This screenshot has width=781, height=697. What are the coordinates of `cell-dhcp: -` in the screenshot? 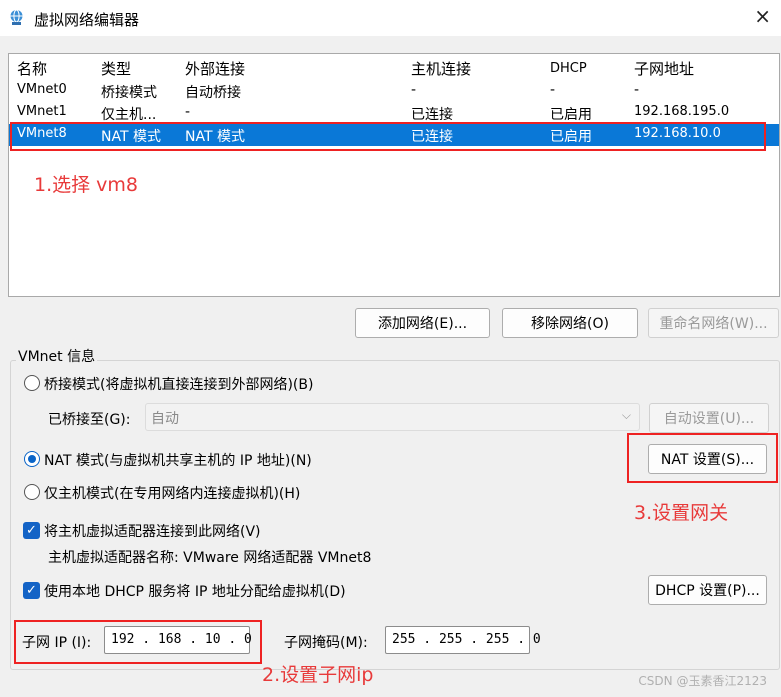 It's located at (553, 90).